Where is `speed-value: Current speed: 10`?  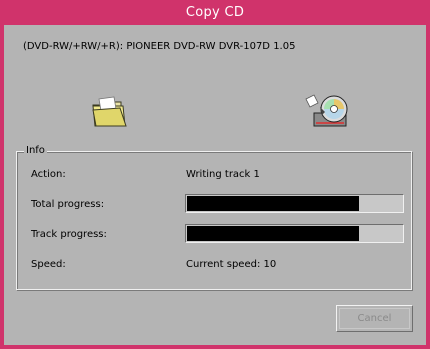 speed-value: Current speed: 10 is located at coordinates (231, 264).